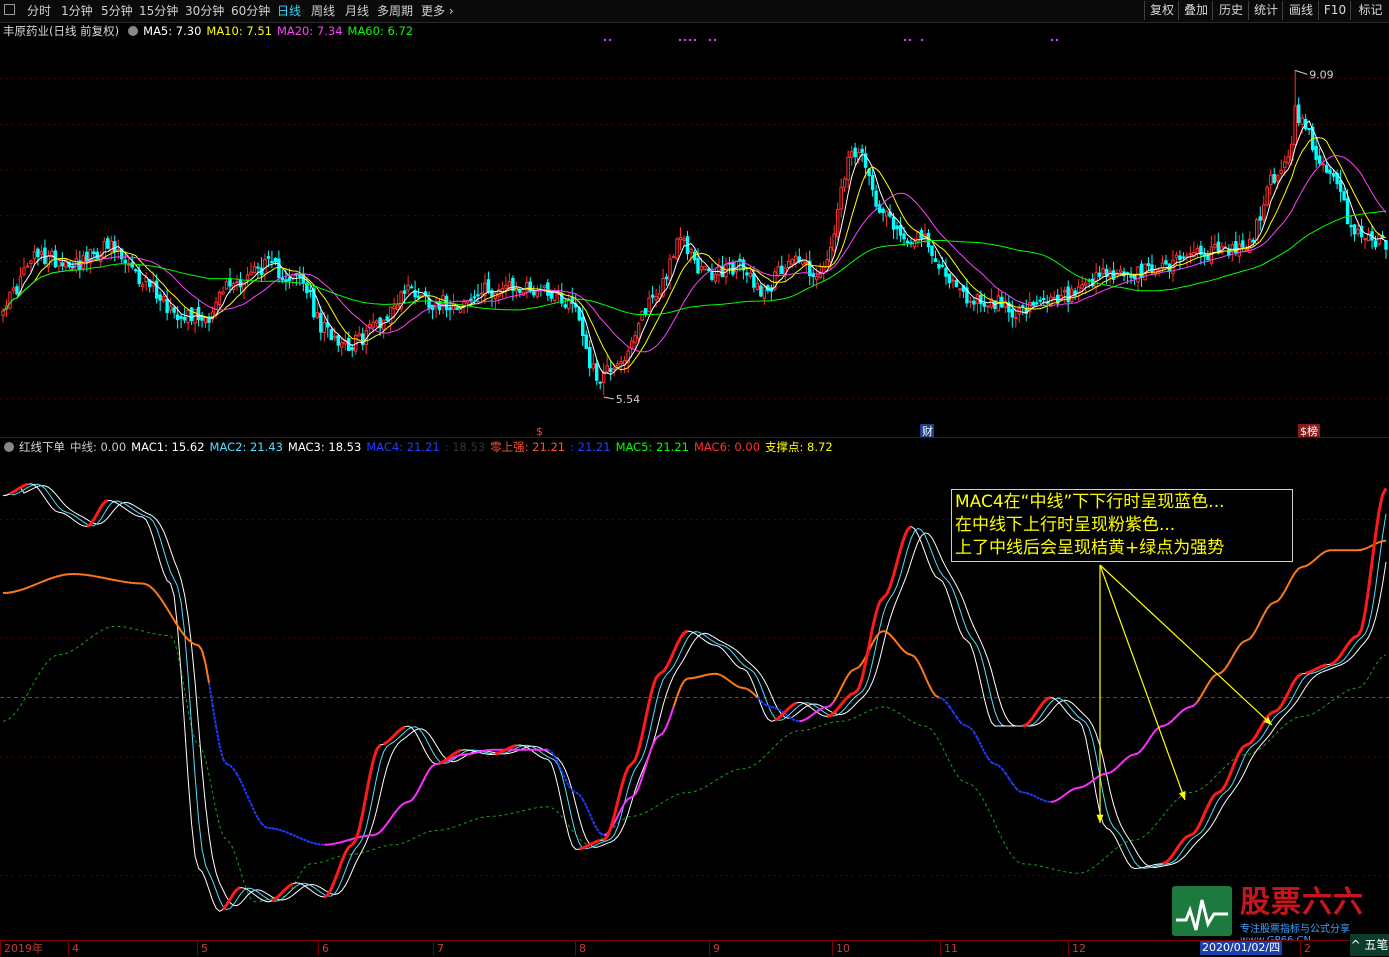 This screenshot has width=1389, height=957. Describe the element at coordinates (1334, 10) in the screenshot. I see `toolbar-button-5: F10` at that location.